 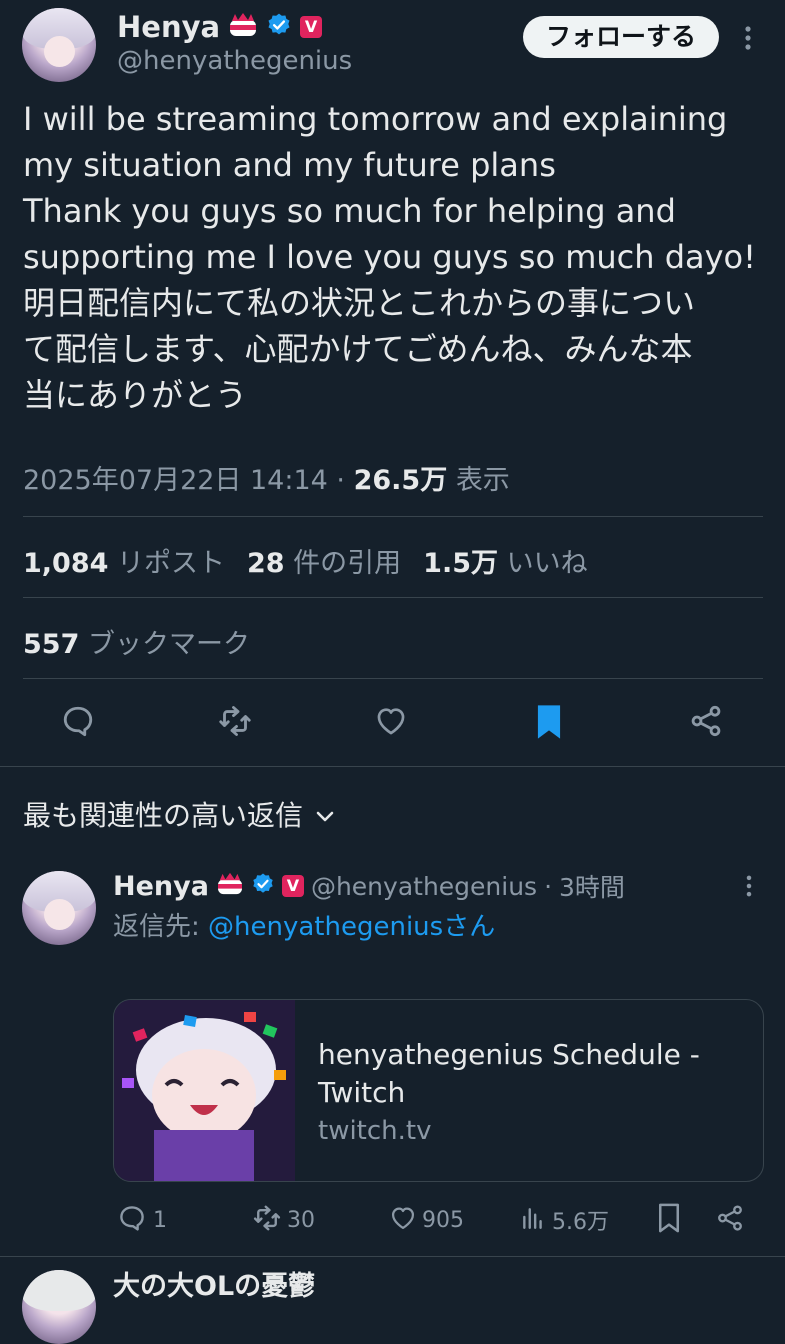 I want to click on reply-to-line: 返信先: @henyathegeniusさん, so click(x=304, y=924).